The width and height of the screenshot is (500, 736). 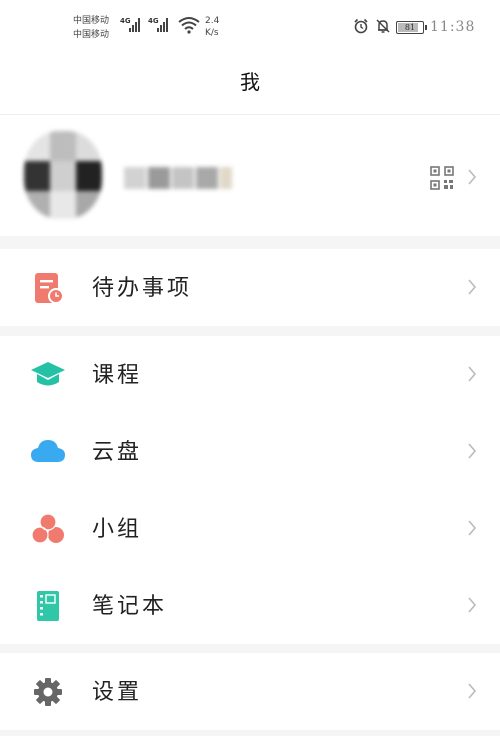 I want to click on network-speed: 2.4 K/s, so click(x=212, y=27).